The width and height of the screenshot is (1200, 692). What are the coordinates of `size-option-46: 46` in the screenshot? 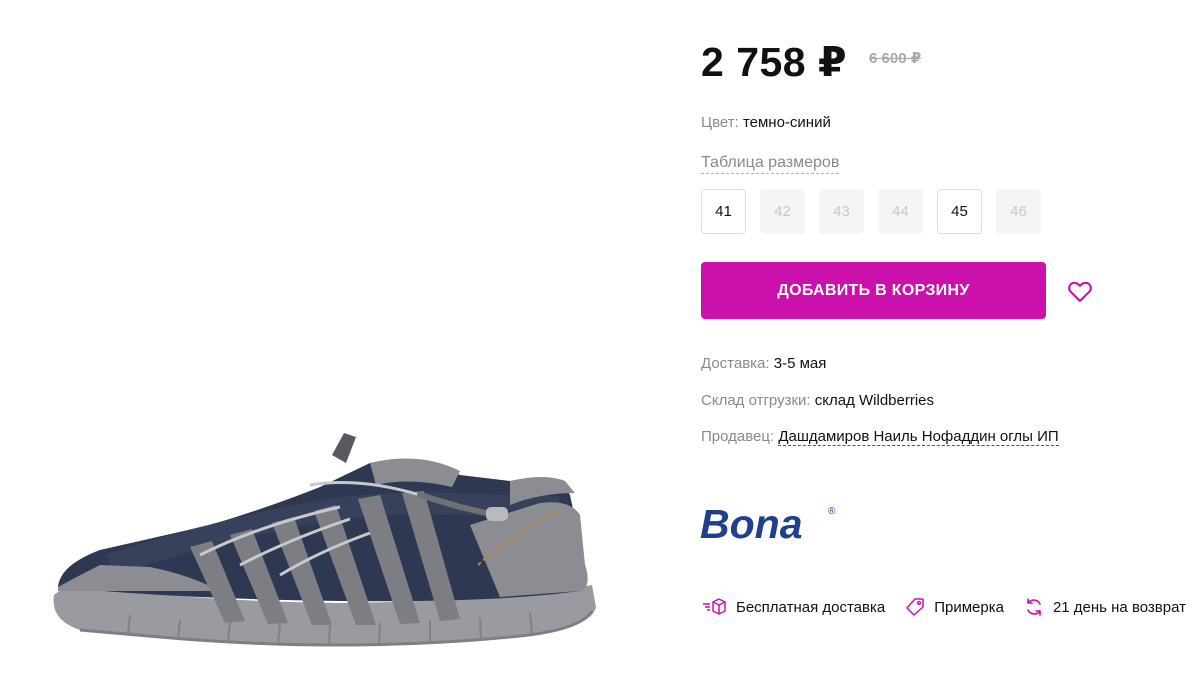 It's located at (1018, 211).